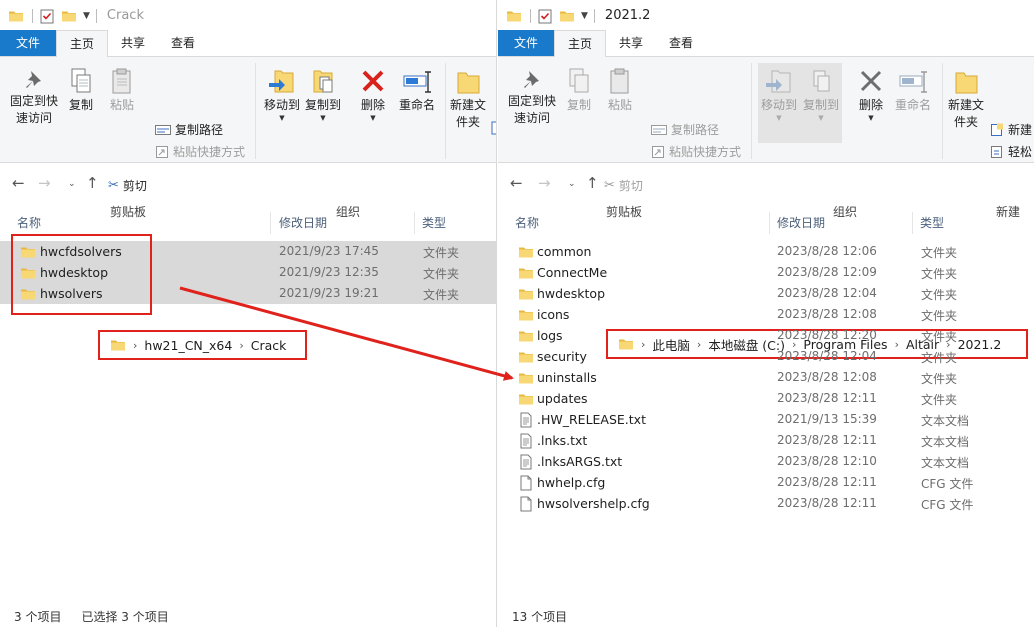  I want to click on list-item: logs 2023/8/28 12:20 文件夹, so click(766, 335).